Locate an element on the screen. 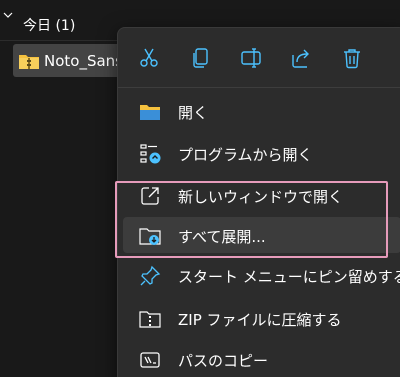 The image size is (400, 377). menu-separator is located at coordinates (259, 87).